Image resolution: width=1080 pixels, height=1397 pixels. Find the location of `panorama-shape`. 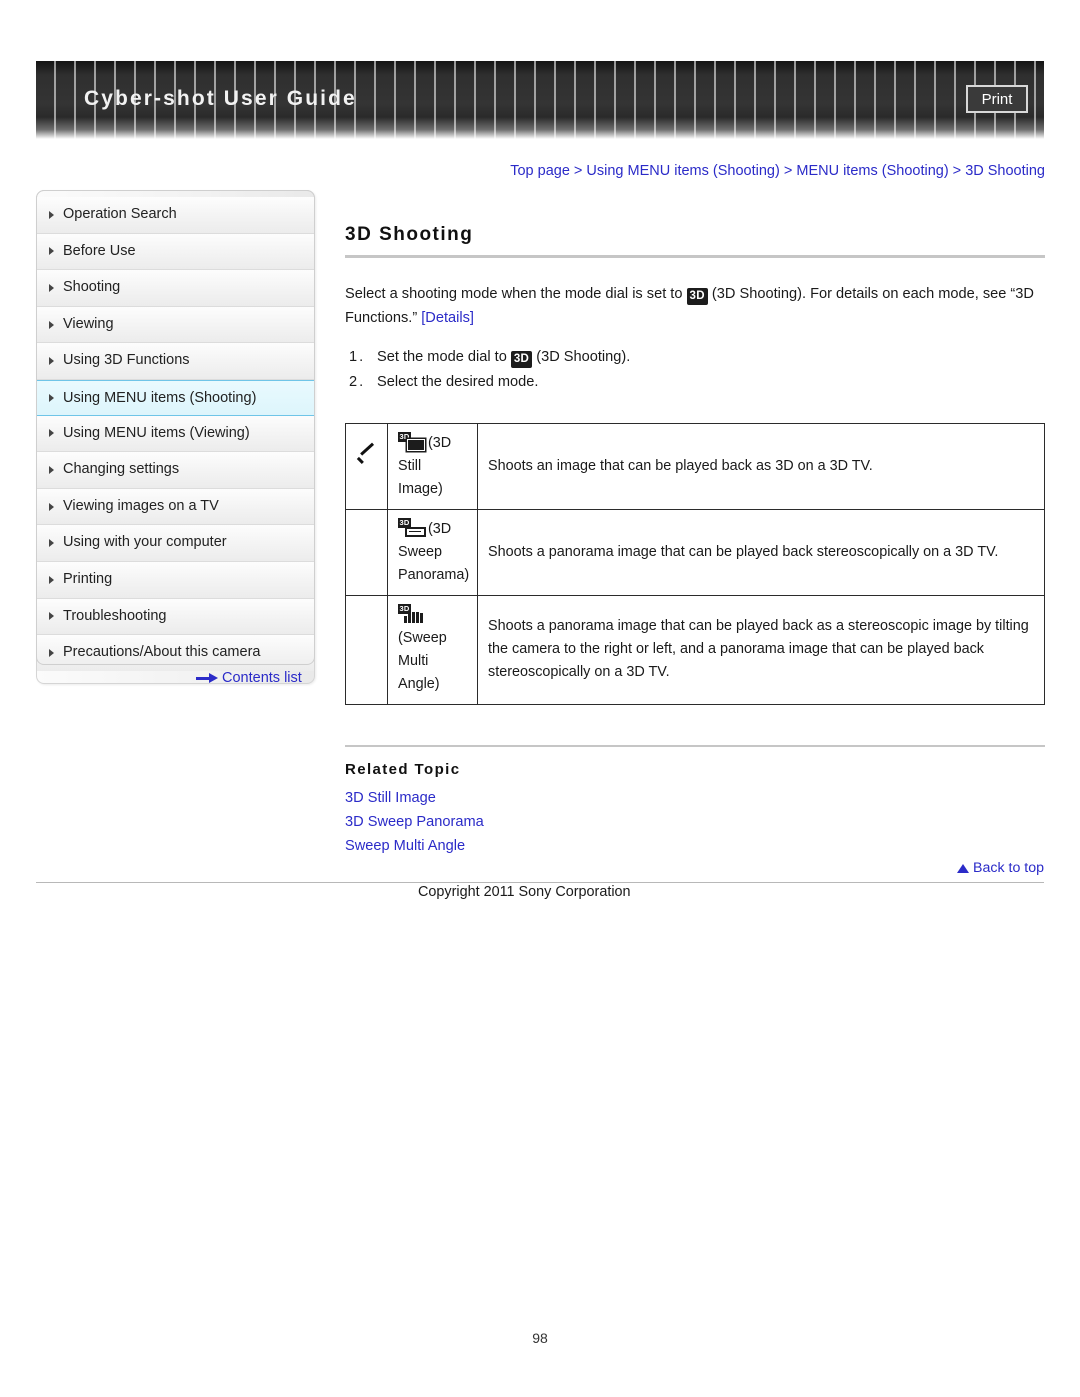

panorama-shape is located at coordinates (415, 531).